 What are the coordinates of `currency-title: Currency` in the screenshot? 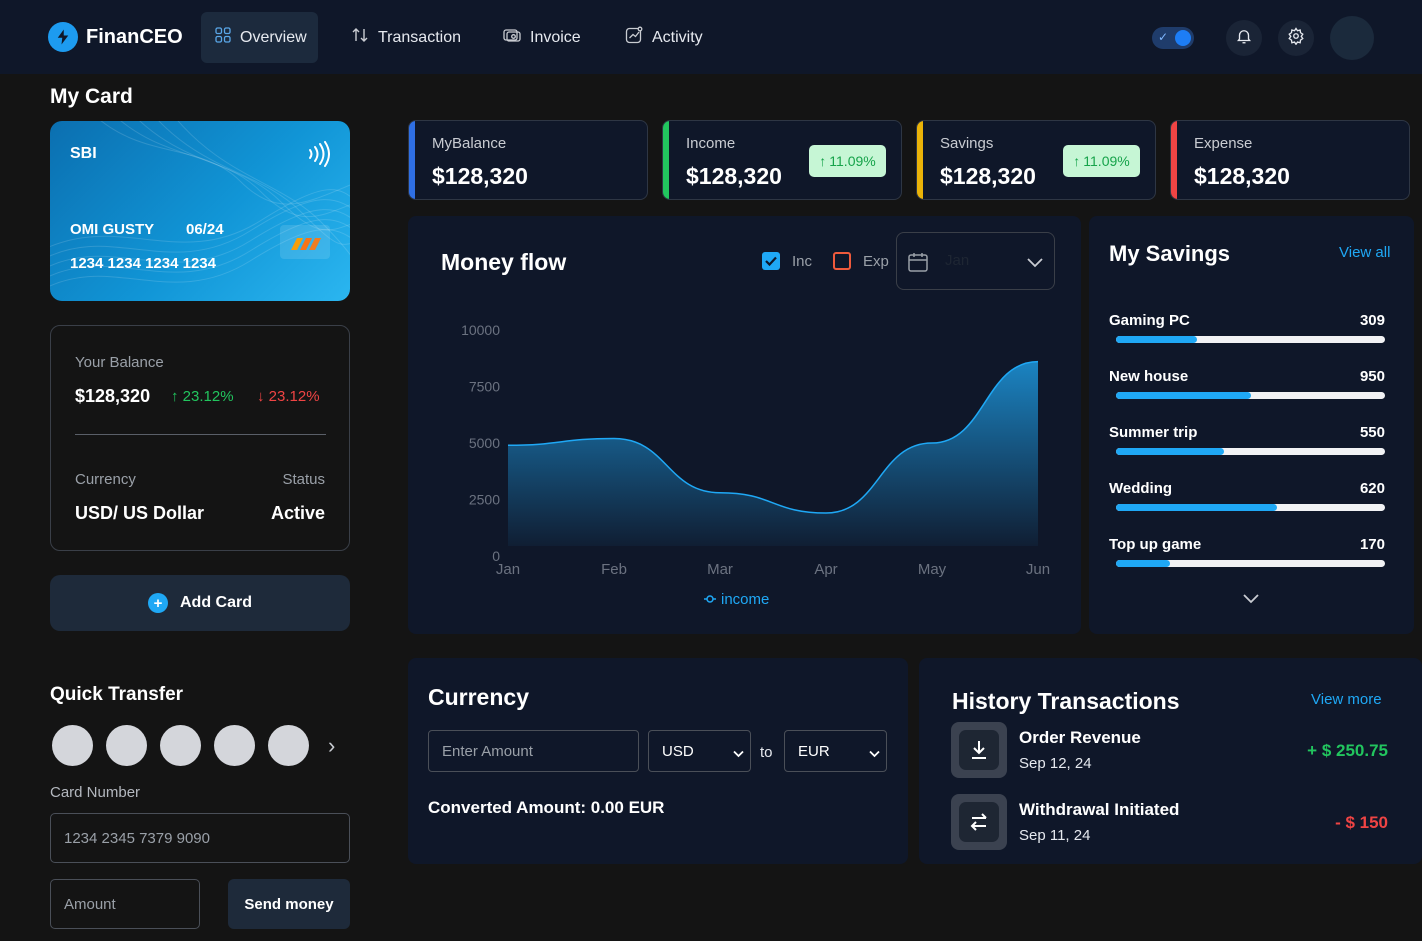 It's located at (478, 697).